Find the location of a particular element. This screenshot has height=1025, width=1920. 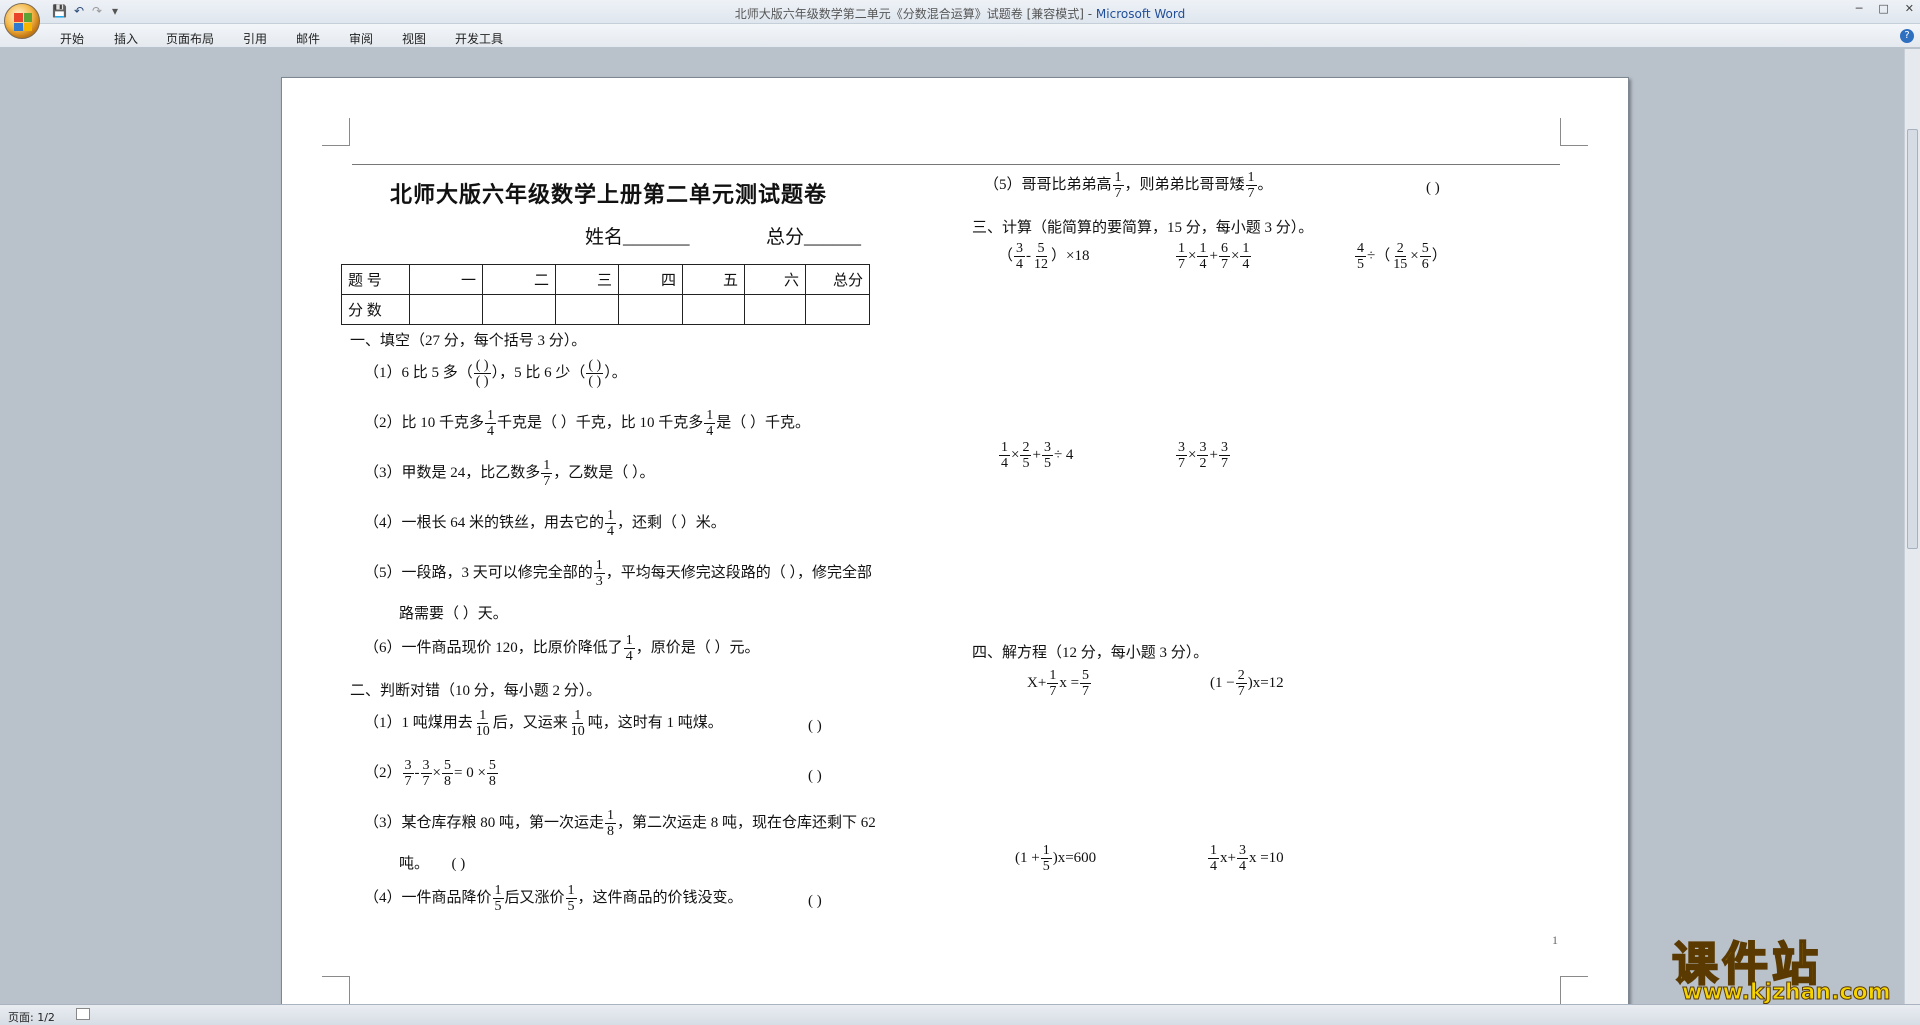

maximize-button: □ is located at coordinates (1883, 8).